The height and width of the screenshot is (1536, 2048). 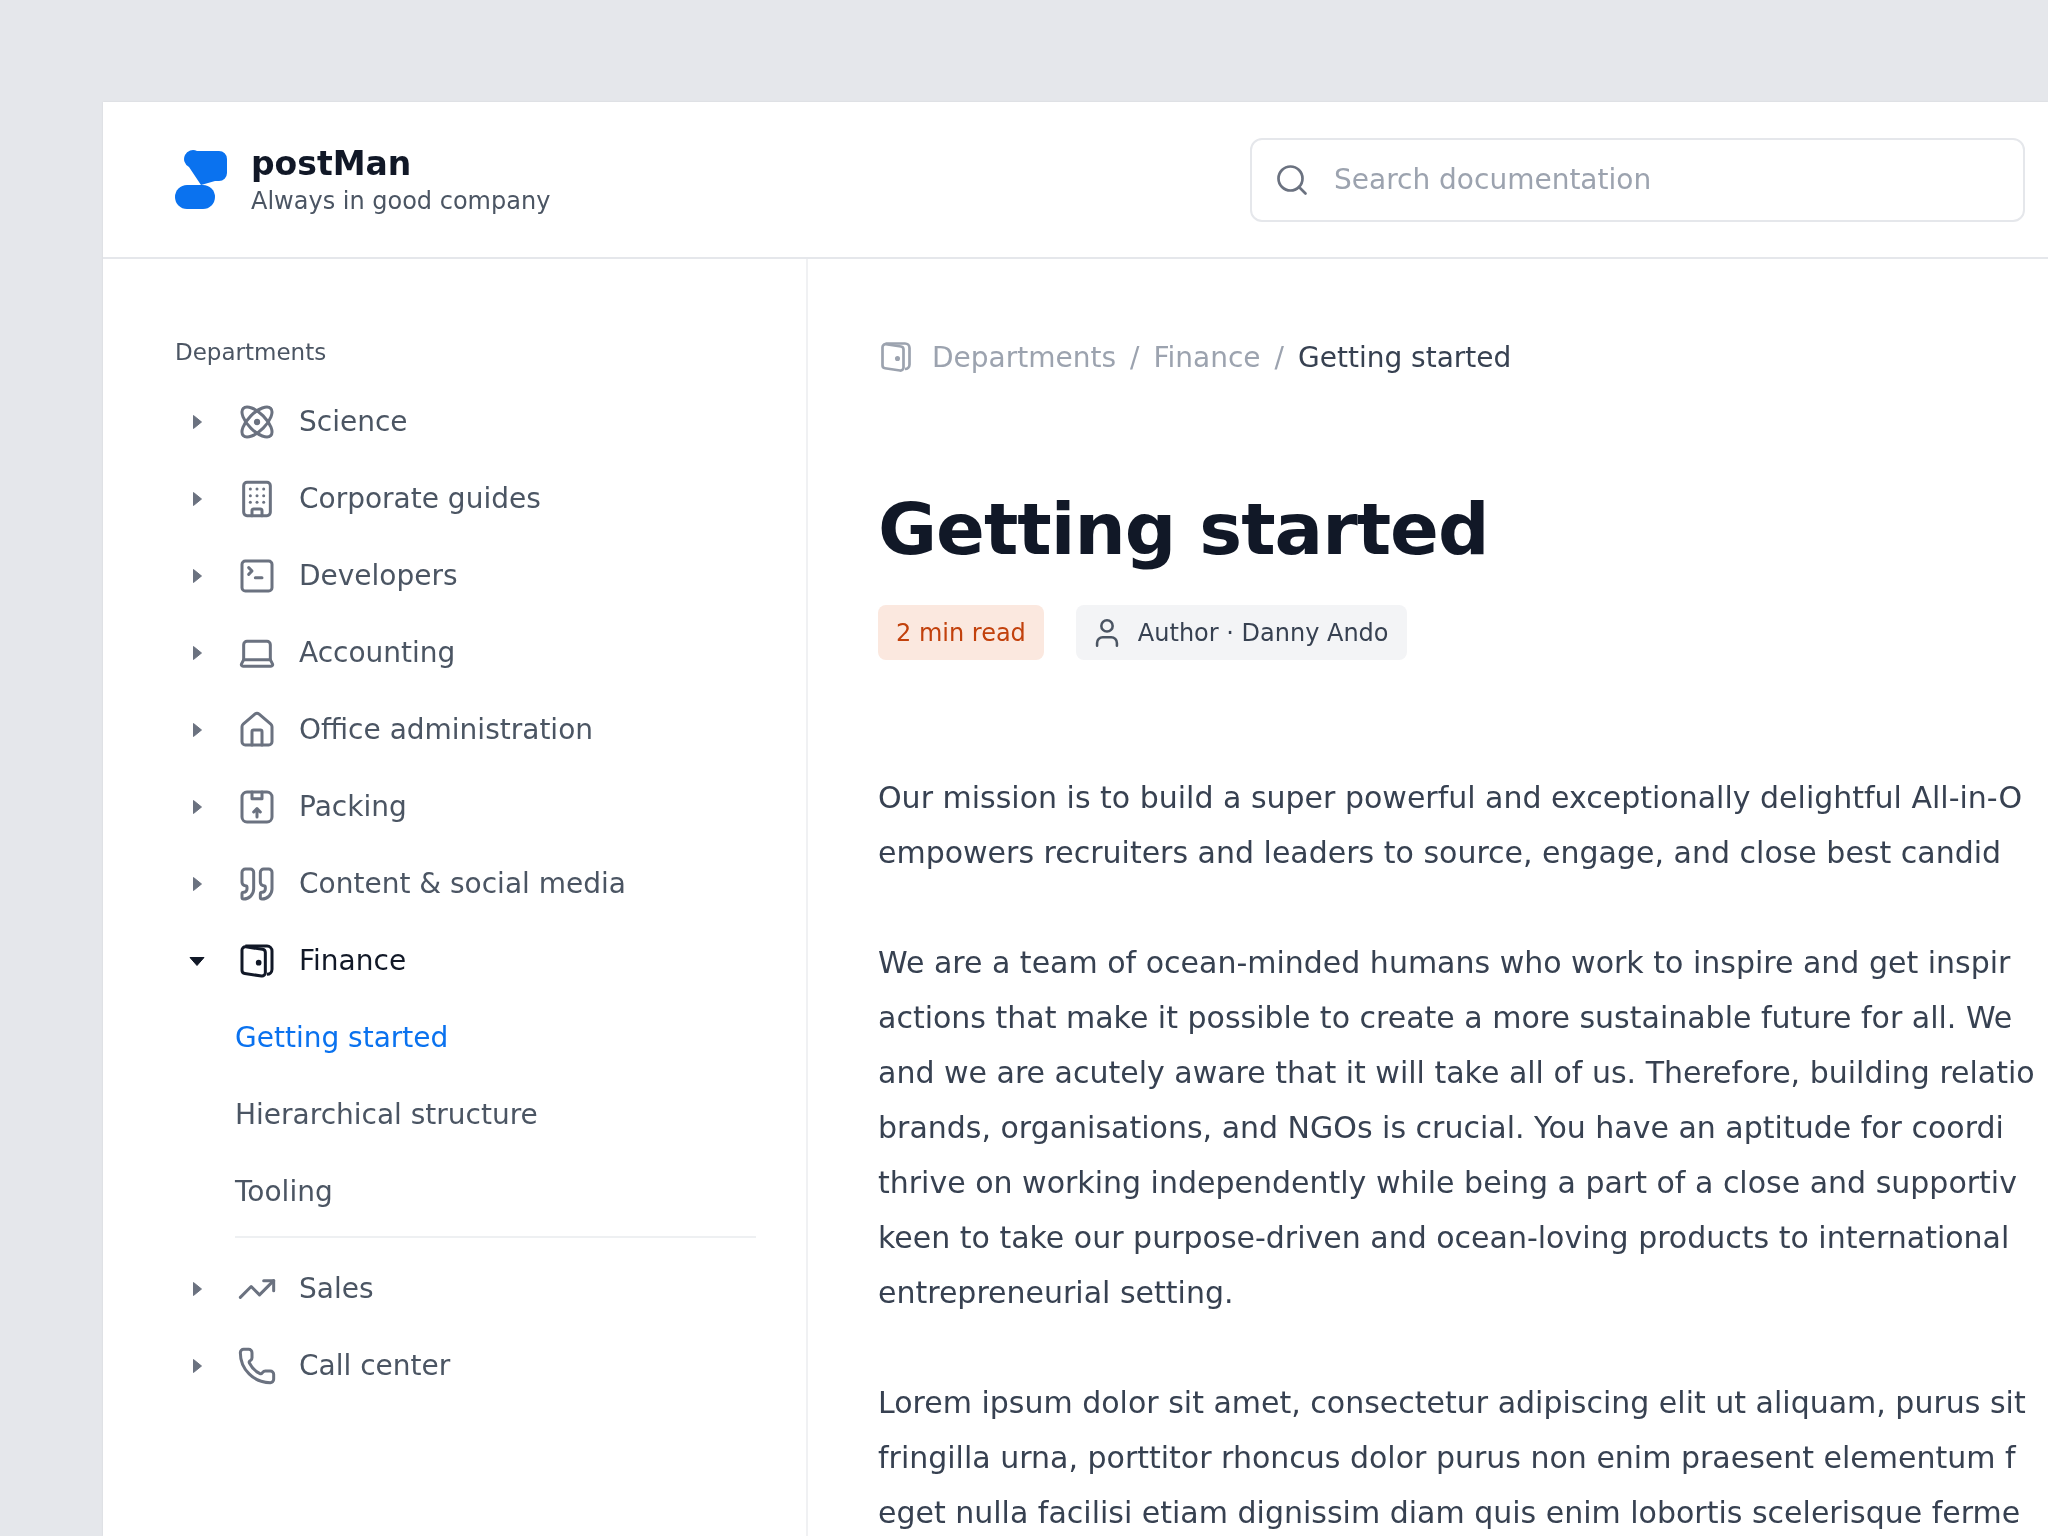 I want to click on paragraph-line: brands, organisations, and NGOs is crucial. You have an aptitude for coordi, so click(x=1441, y=1128).